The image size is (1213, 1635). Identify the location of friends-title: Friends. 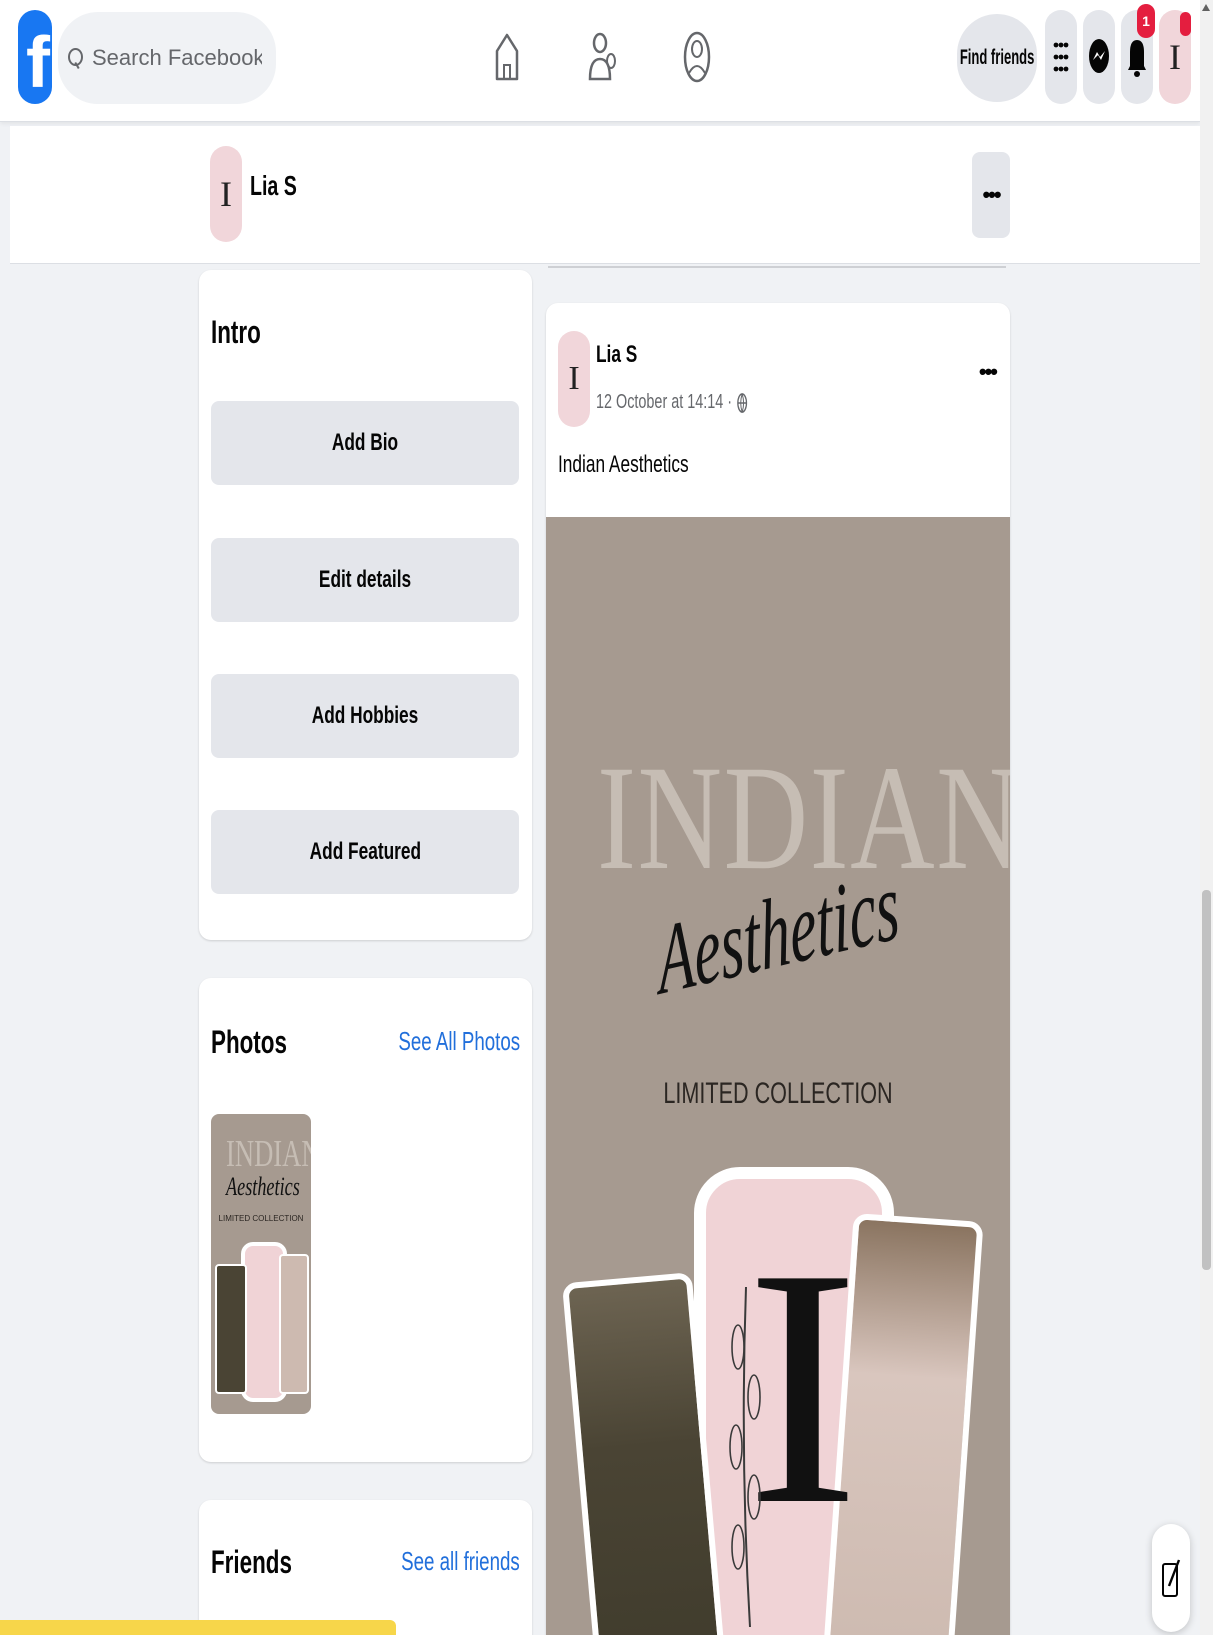
(251, 1562).